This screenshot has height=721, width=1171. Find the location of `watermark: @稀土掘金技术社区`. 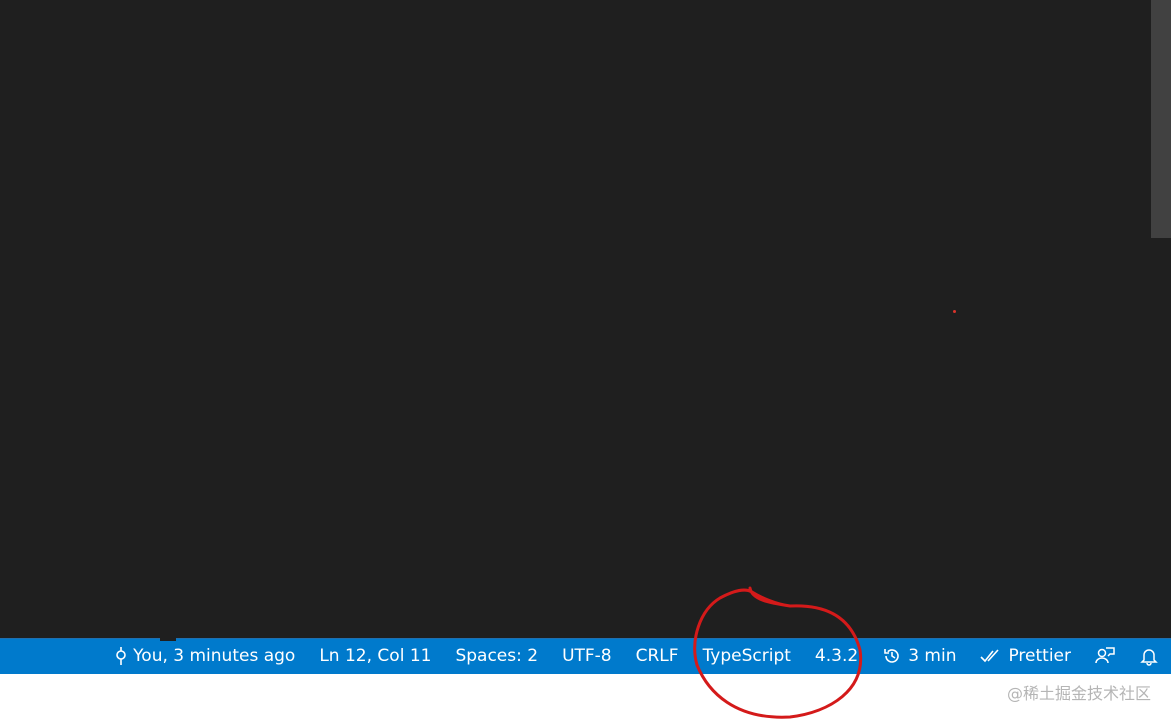

watermark: @稀土掘金技术社区 is located at coordinates (1078, 693).